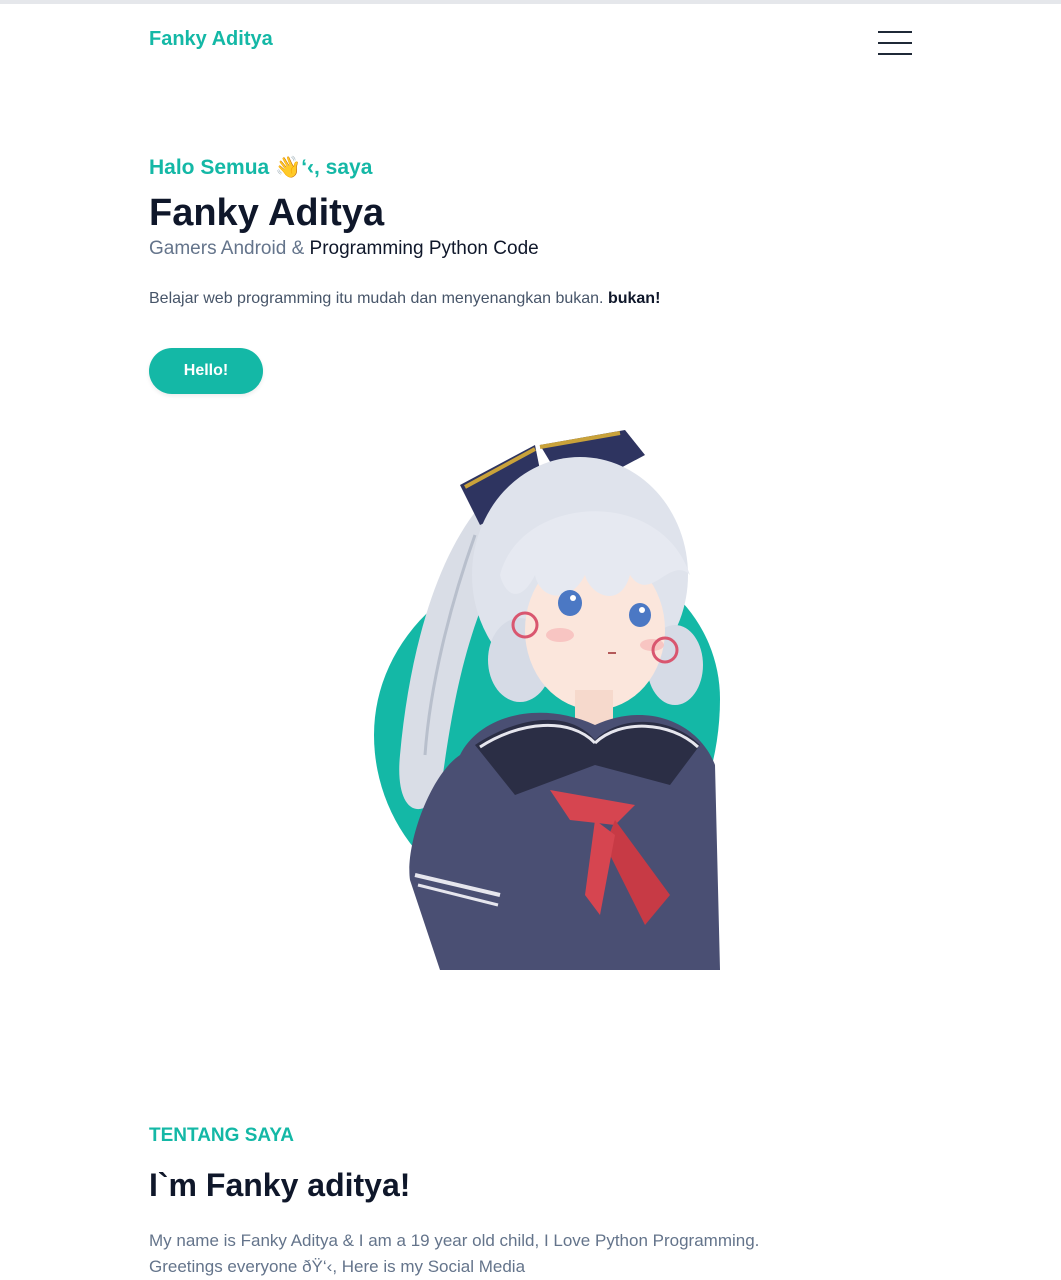  I want to click on hero-greeting: Halo Semua 👋‘‹, saya, so click(261, 167).